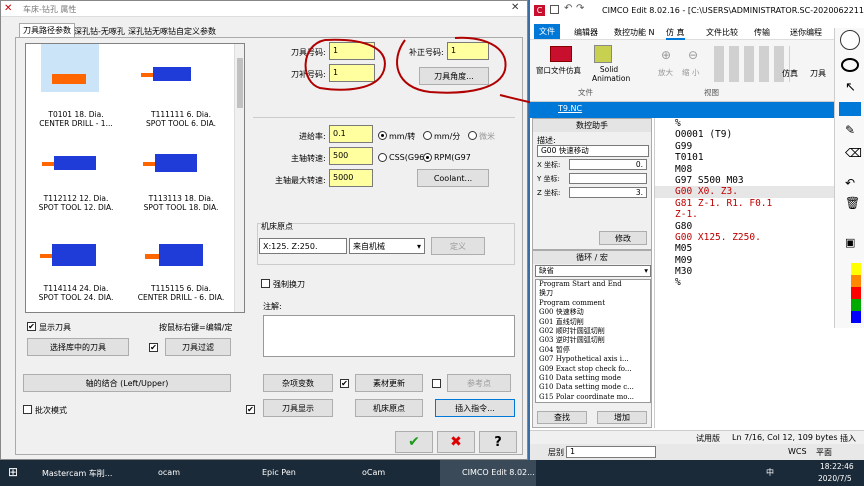 This screenshot has height=486, width=864. Describe the element at coordinates (850, 40) in the screenshot. I see `pen-logo-icon` at that location.